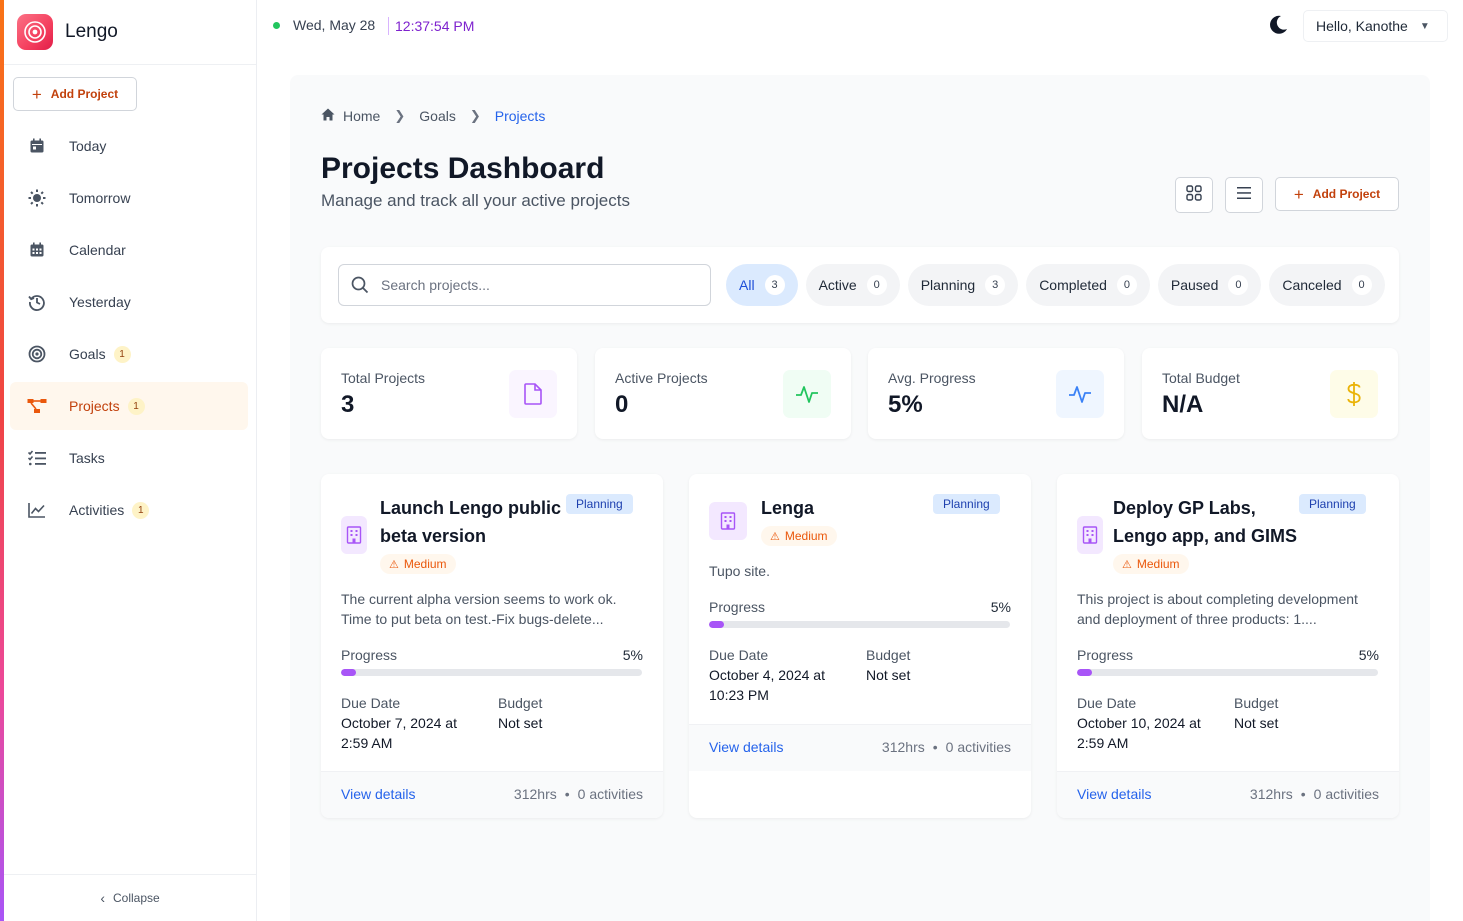 This screenshot has height=921, width=1463. I want to click on filter-completed: Completed 0, so click(1088, 285).